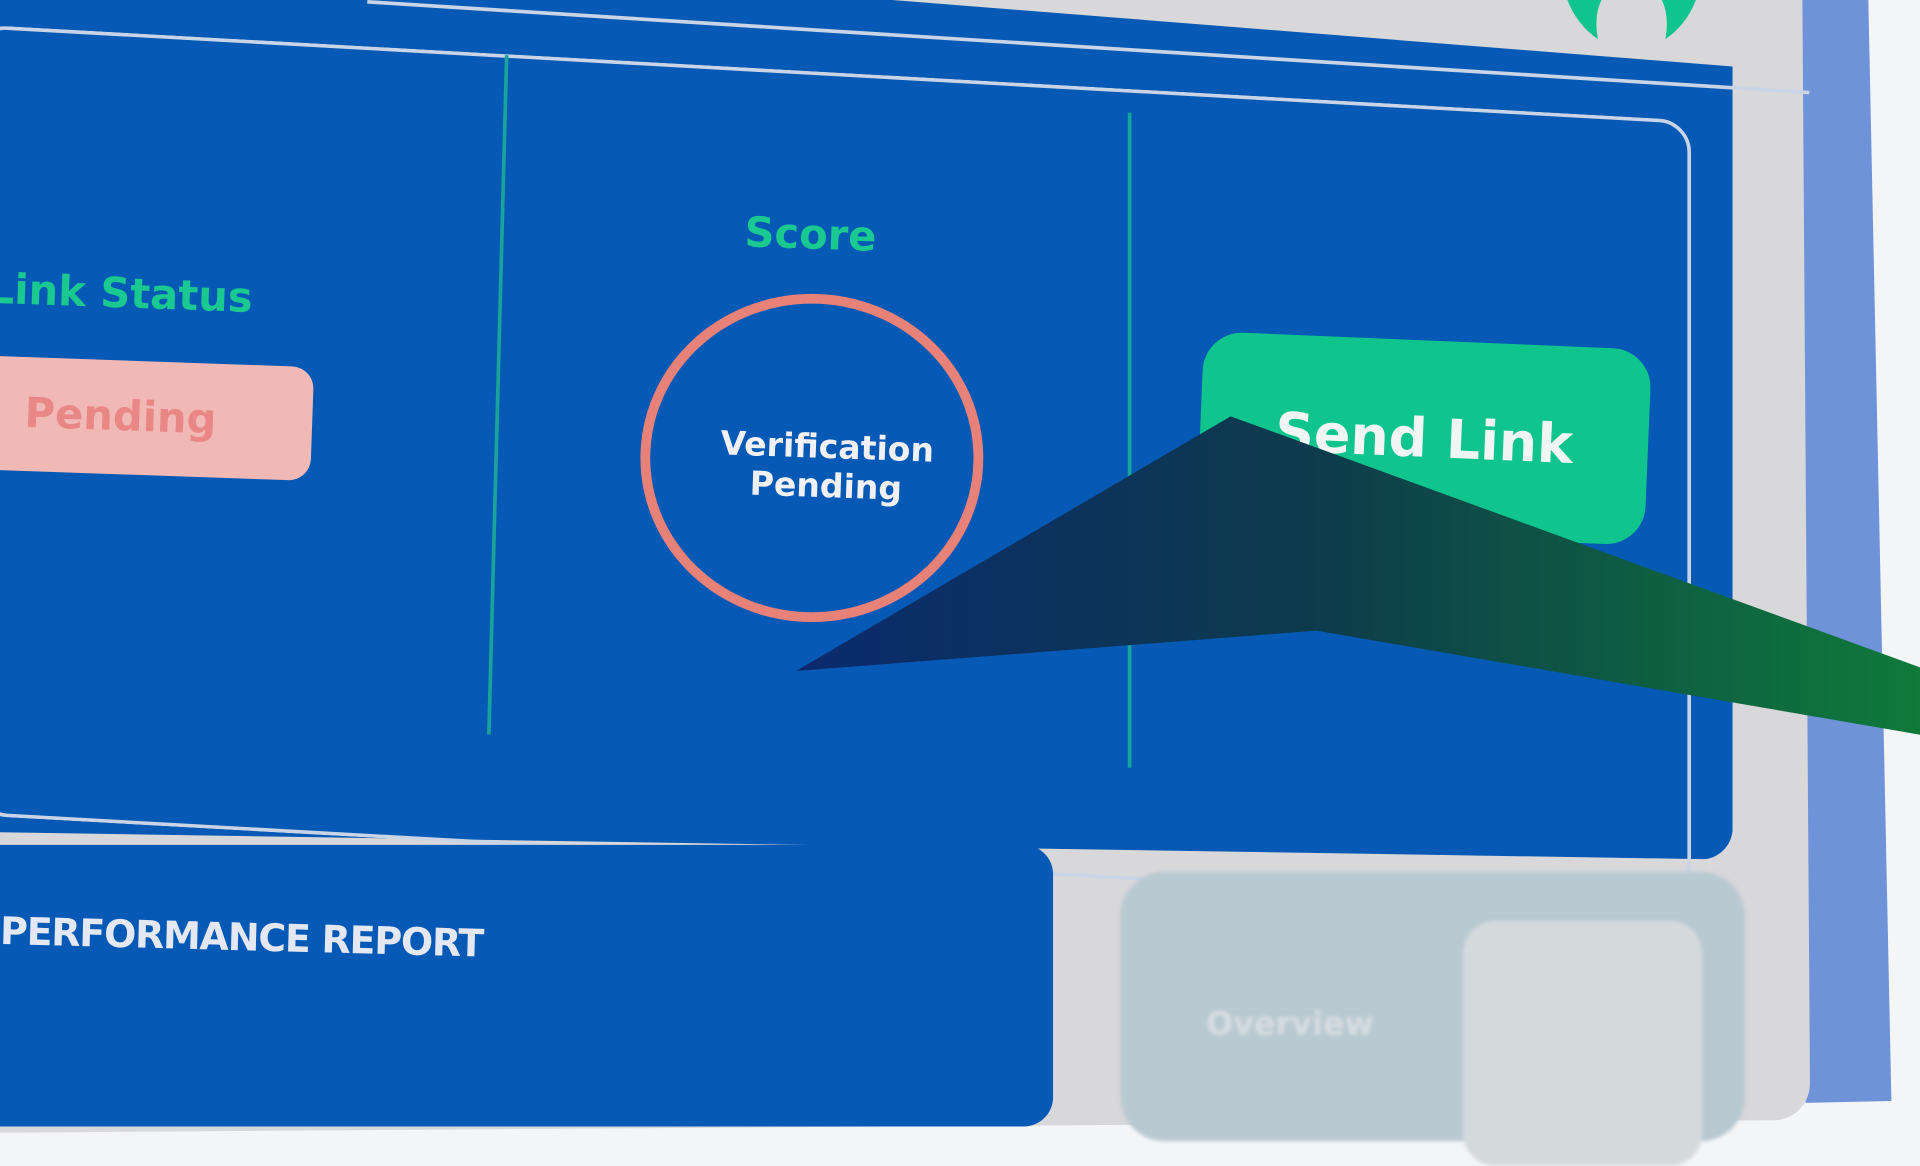  I want to click on score-value: Verification Pending, so click(827, 466).